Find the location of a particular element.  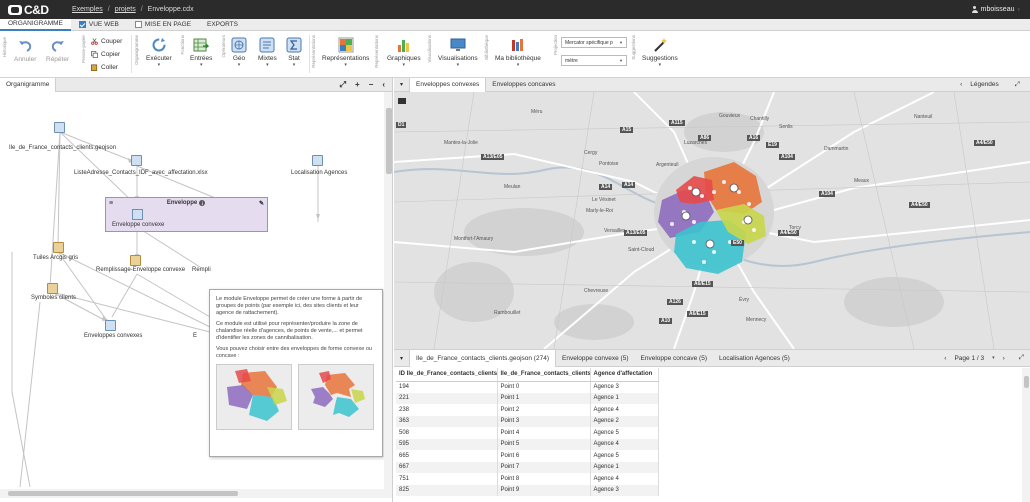

table-cell: Agence 2 is located at coordinates (624, 421).